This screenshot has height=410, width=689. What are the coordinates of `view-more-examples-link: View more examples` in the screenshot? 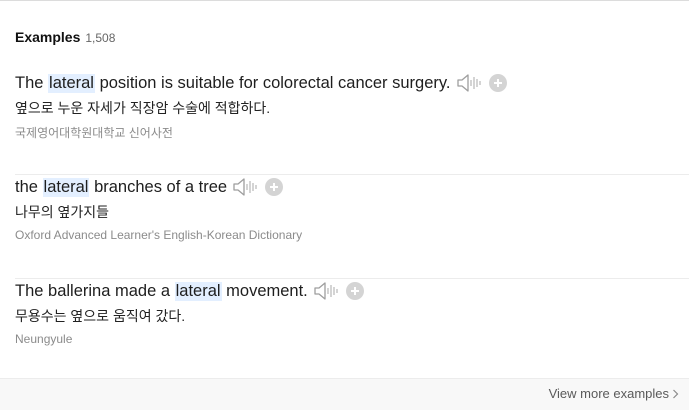 It's located at (614, 393).